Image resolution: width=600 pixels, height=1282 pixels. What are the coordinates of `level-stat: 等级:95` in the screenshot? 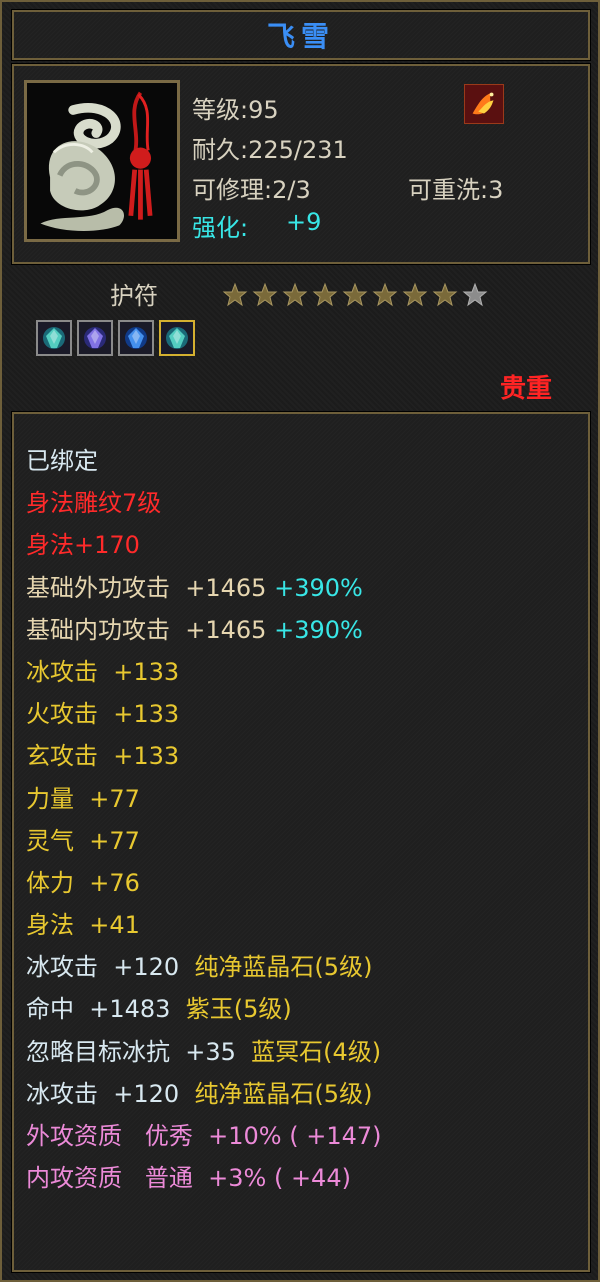 It's located at (235, 110).